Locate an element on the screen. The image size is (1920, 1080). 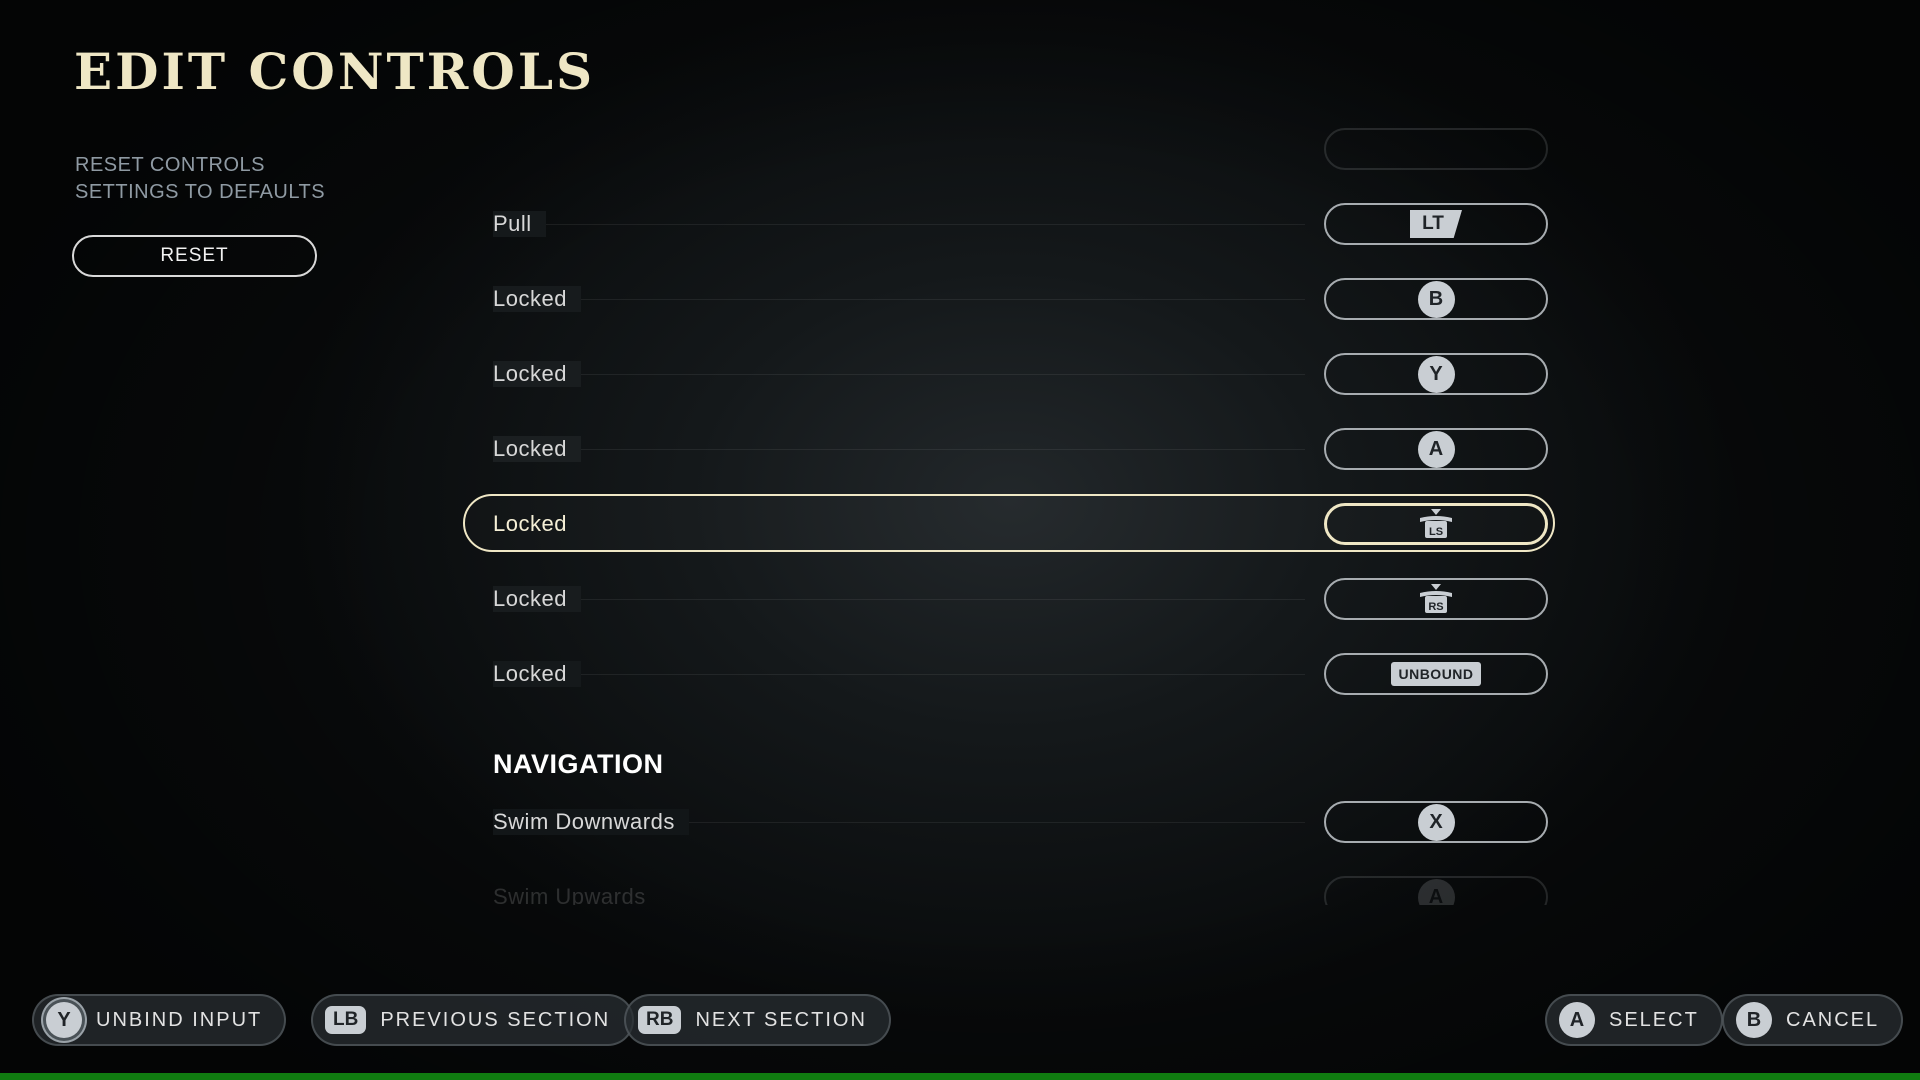
platform-accent-bar is located at coordinates (960, 1076).